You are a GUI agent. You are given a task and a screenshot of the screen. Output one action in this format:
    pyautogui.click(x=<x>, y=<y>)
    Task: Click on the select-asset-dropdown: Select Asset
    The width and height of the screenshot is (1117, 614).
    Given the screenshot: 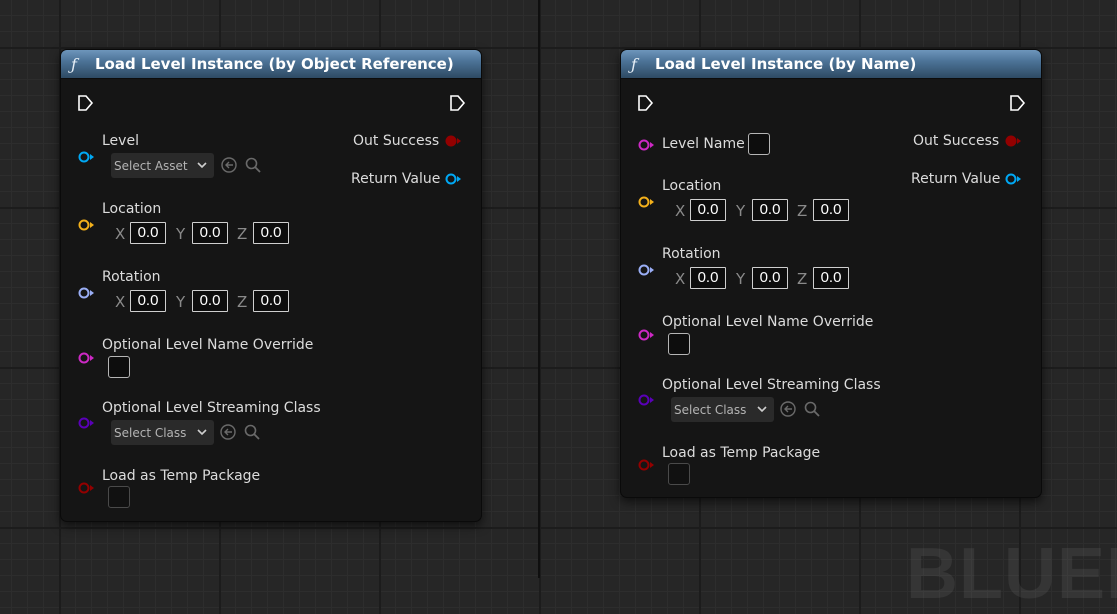 What is the action you would take?
    pyautogui.click(x=162, y=165)
    